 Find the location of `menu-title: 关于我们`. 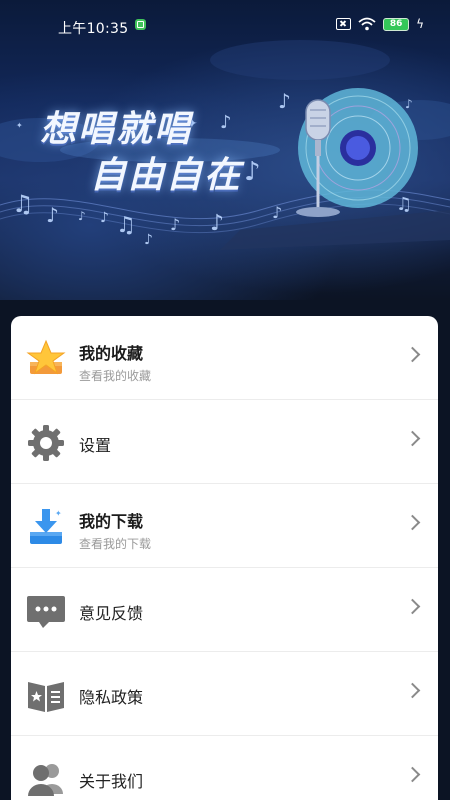

menu-title: 关于我们 is located at coordinates (111, 781).